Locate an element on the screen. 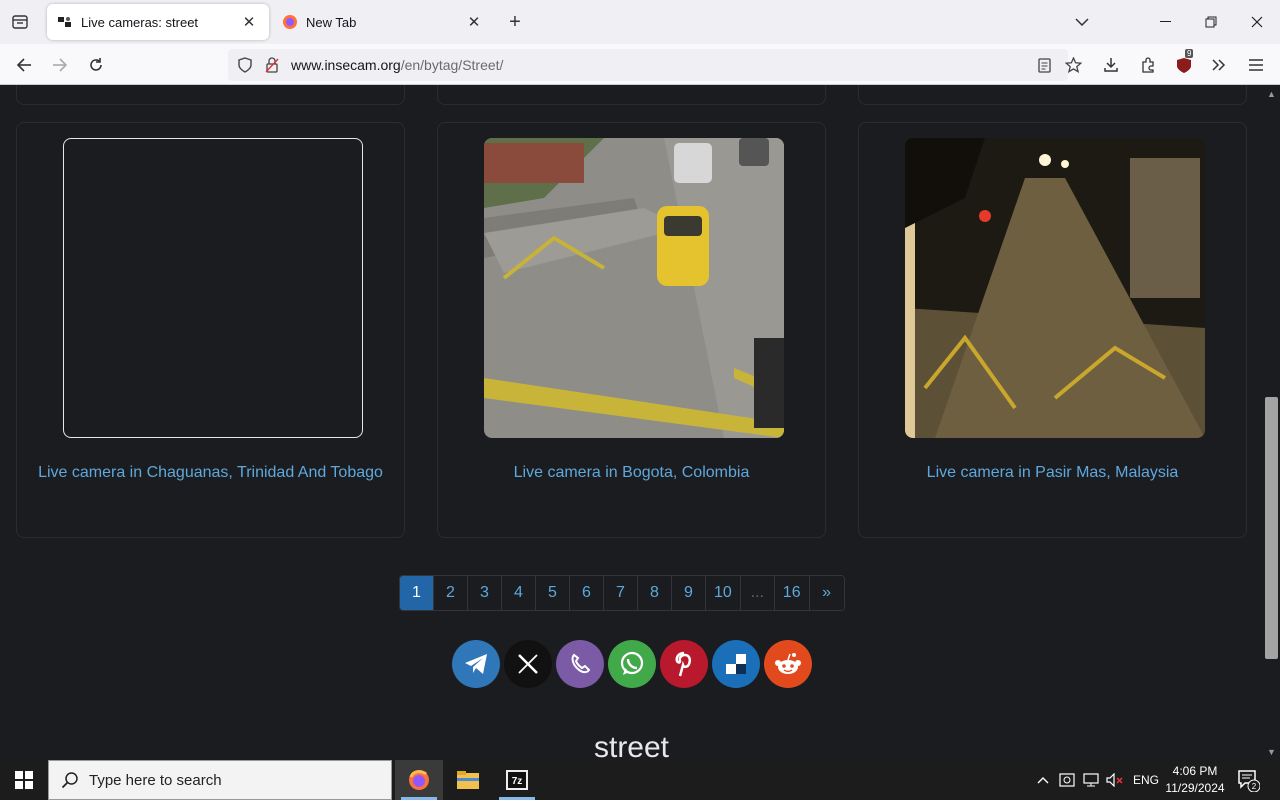 The image size is (1280, 800). chevron-double-right-icon is located at coordinates (1219, 65).